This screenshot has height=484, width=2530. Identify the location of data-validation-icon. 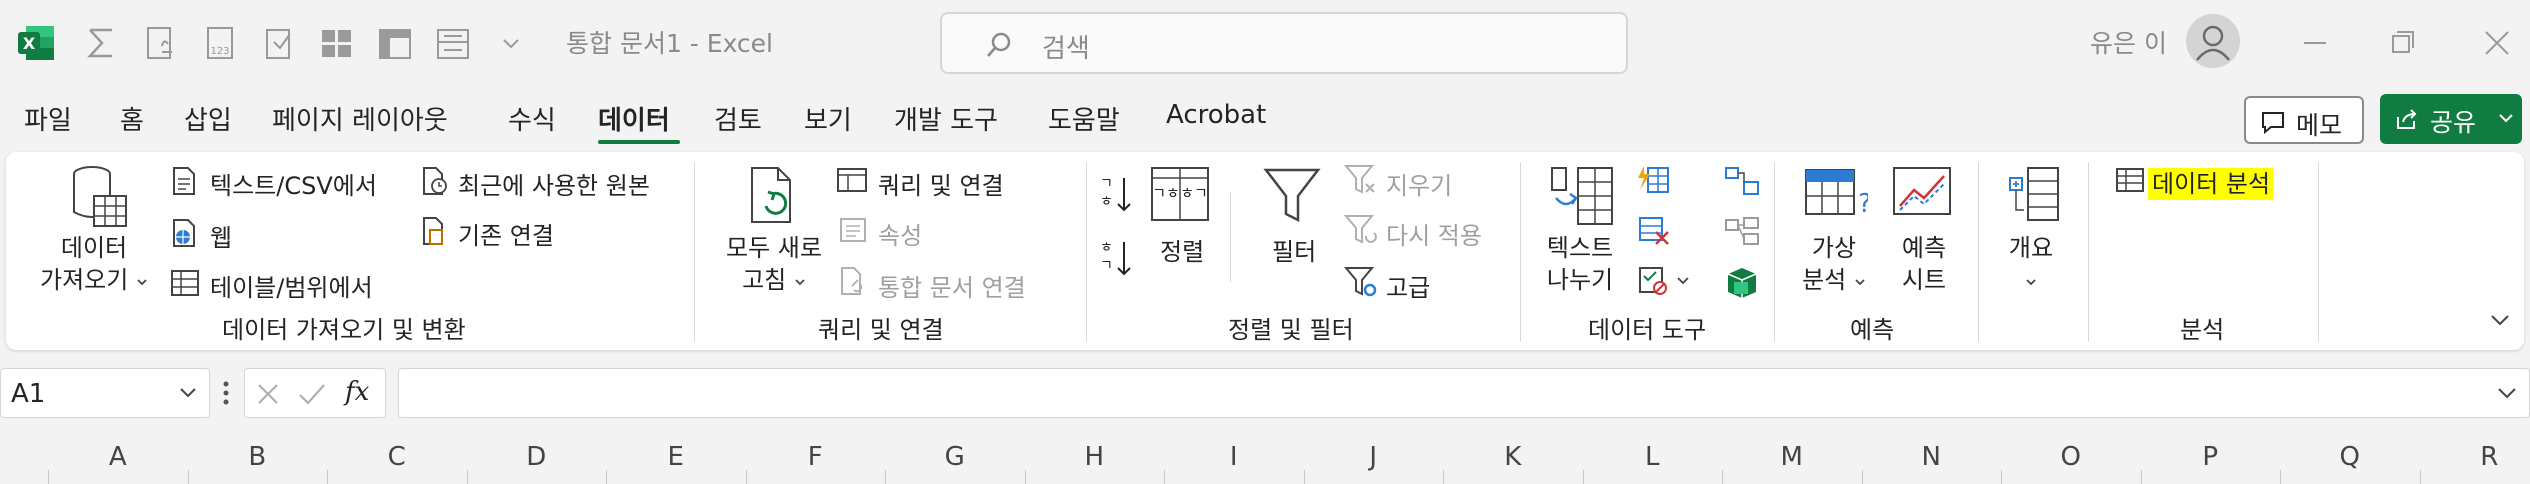
(1668, 283).